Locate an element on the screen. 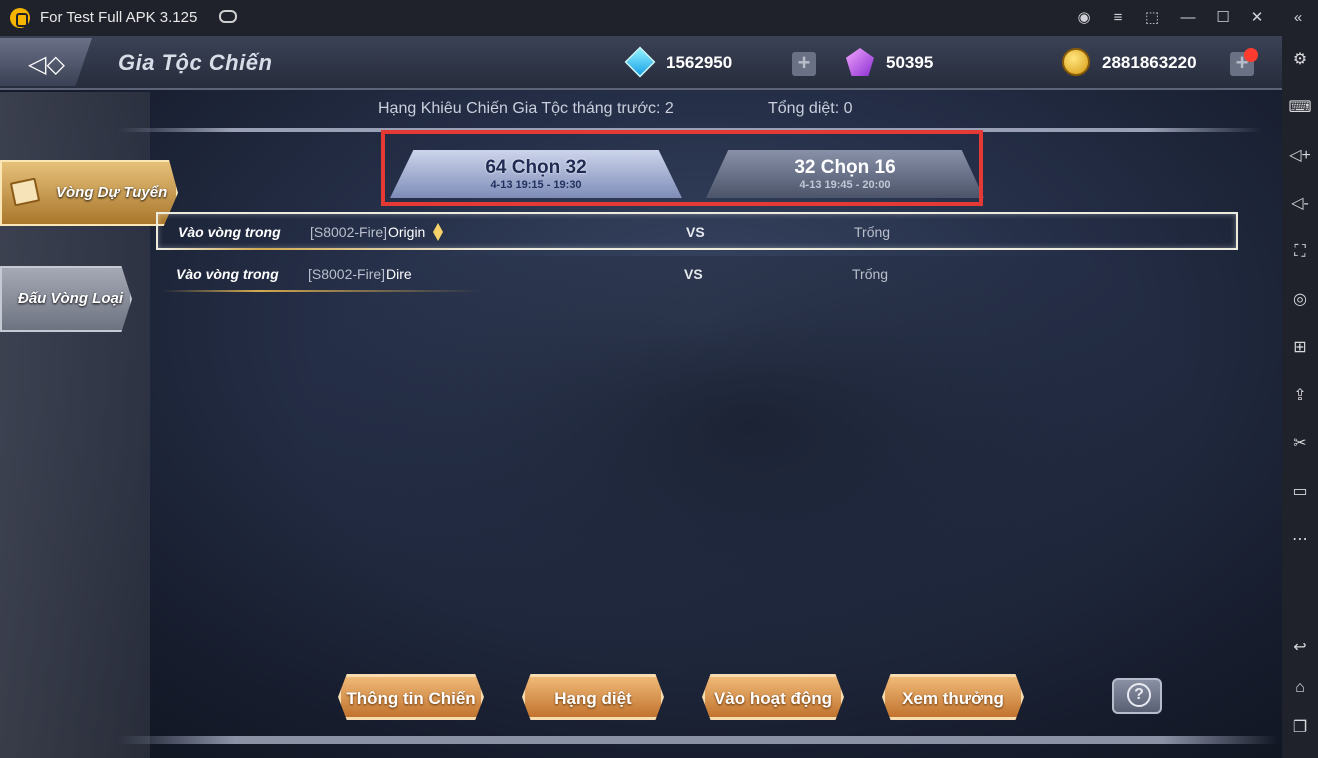 This screenshot has height=758, width=1318. total-kills: Tổng diệt: 0 is located at coordinates (810, 108).